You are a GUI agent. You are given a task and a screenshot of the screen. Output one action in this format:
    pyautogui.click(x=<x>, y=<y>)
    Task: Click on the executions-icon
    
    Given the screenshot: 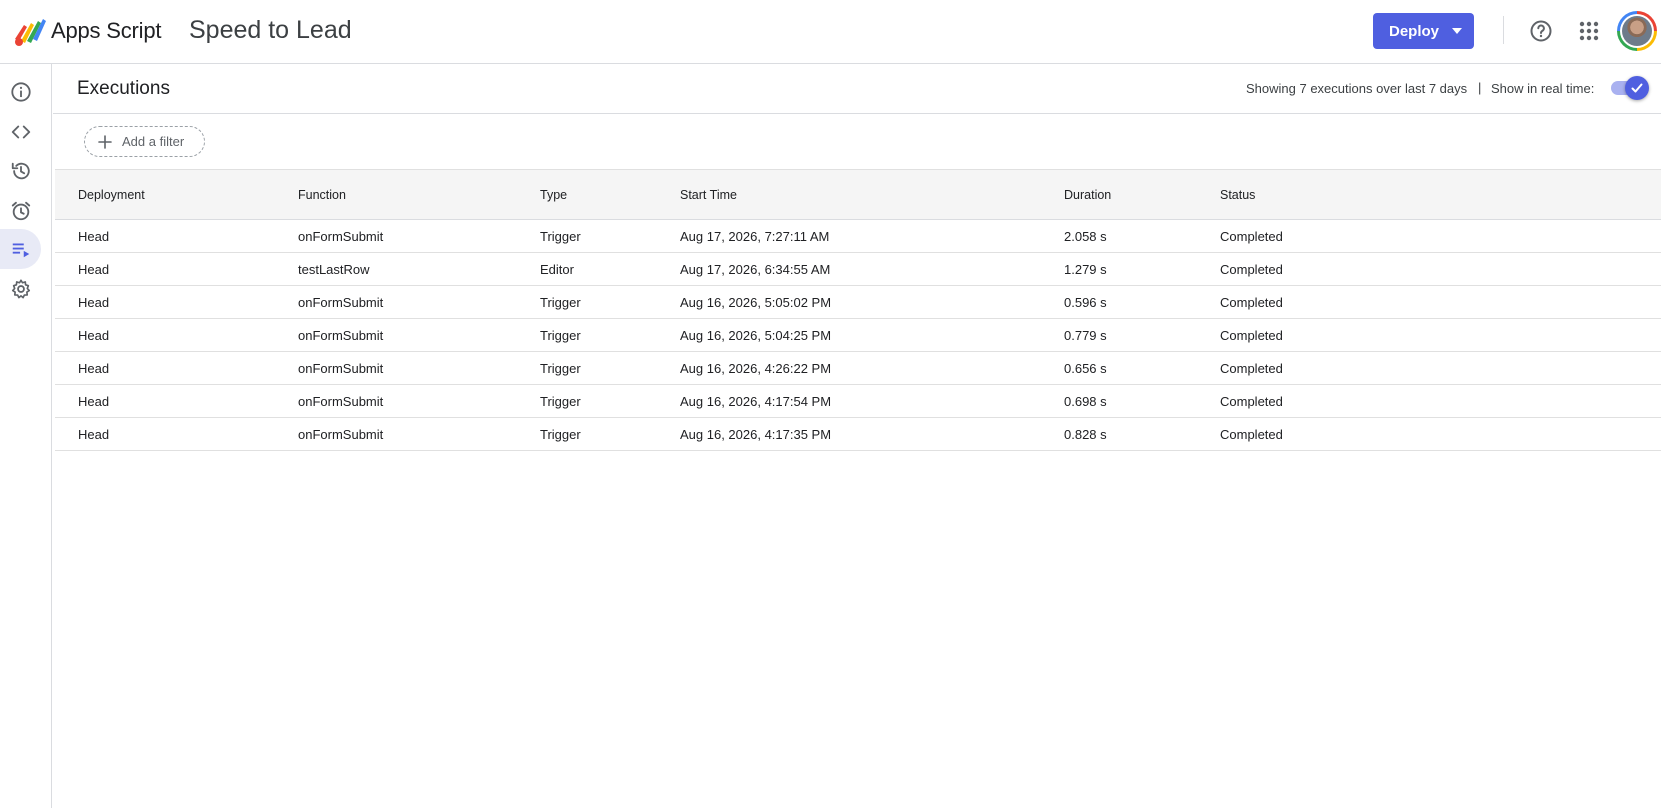 What is the action you would take?
    pyautogui.click(x=20, y=250)
    